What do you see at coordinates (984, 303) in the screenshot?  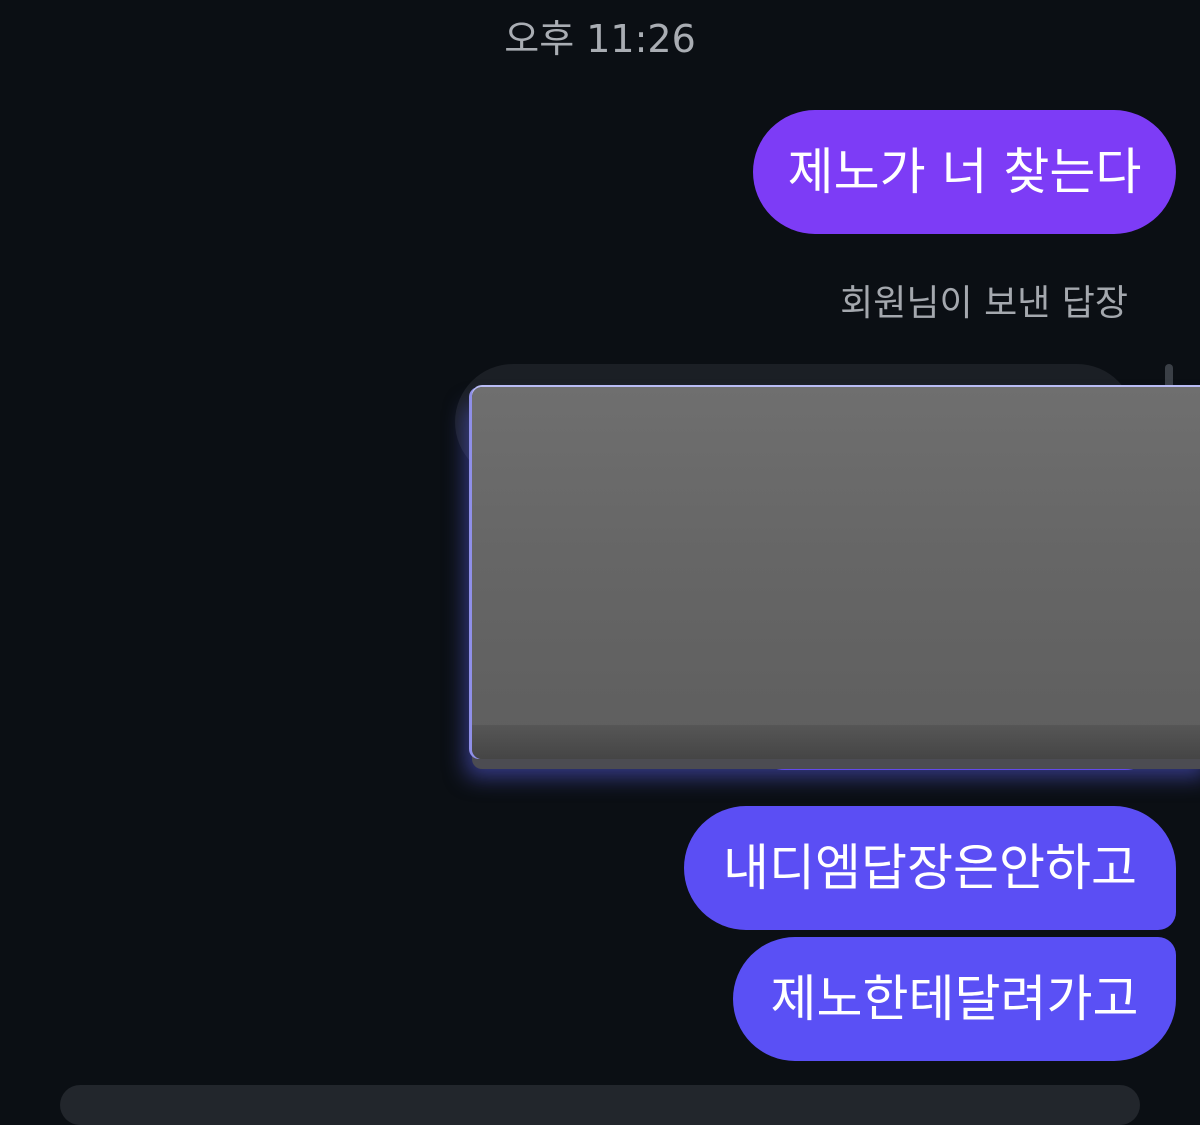 I see `reply-context-label: 회원님이 보낸 답장` at bounding box center [984, 303].